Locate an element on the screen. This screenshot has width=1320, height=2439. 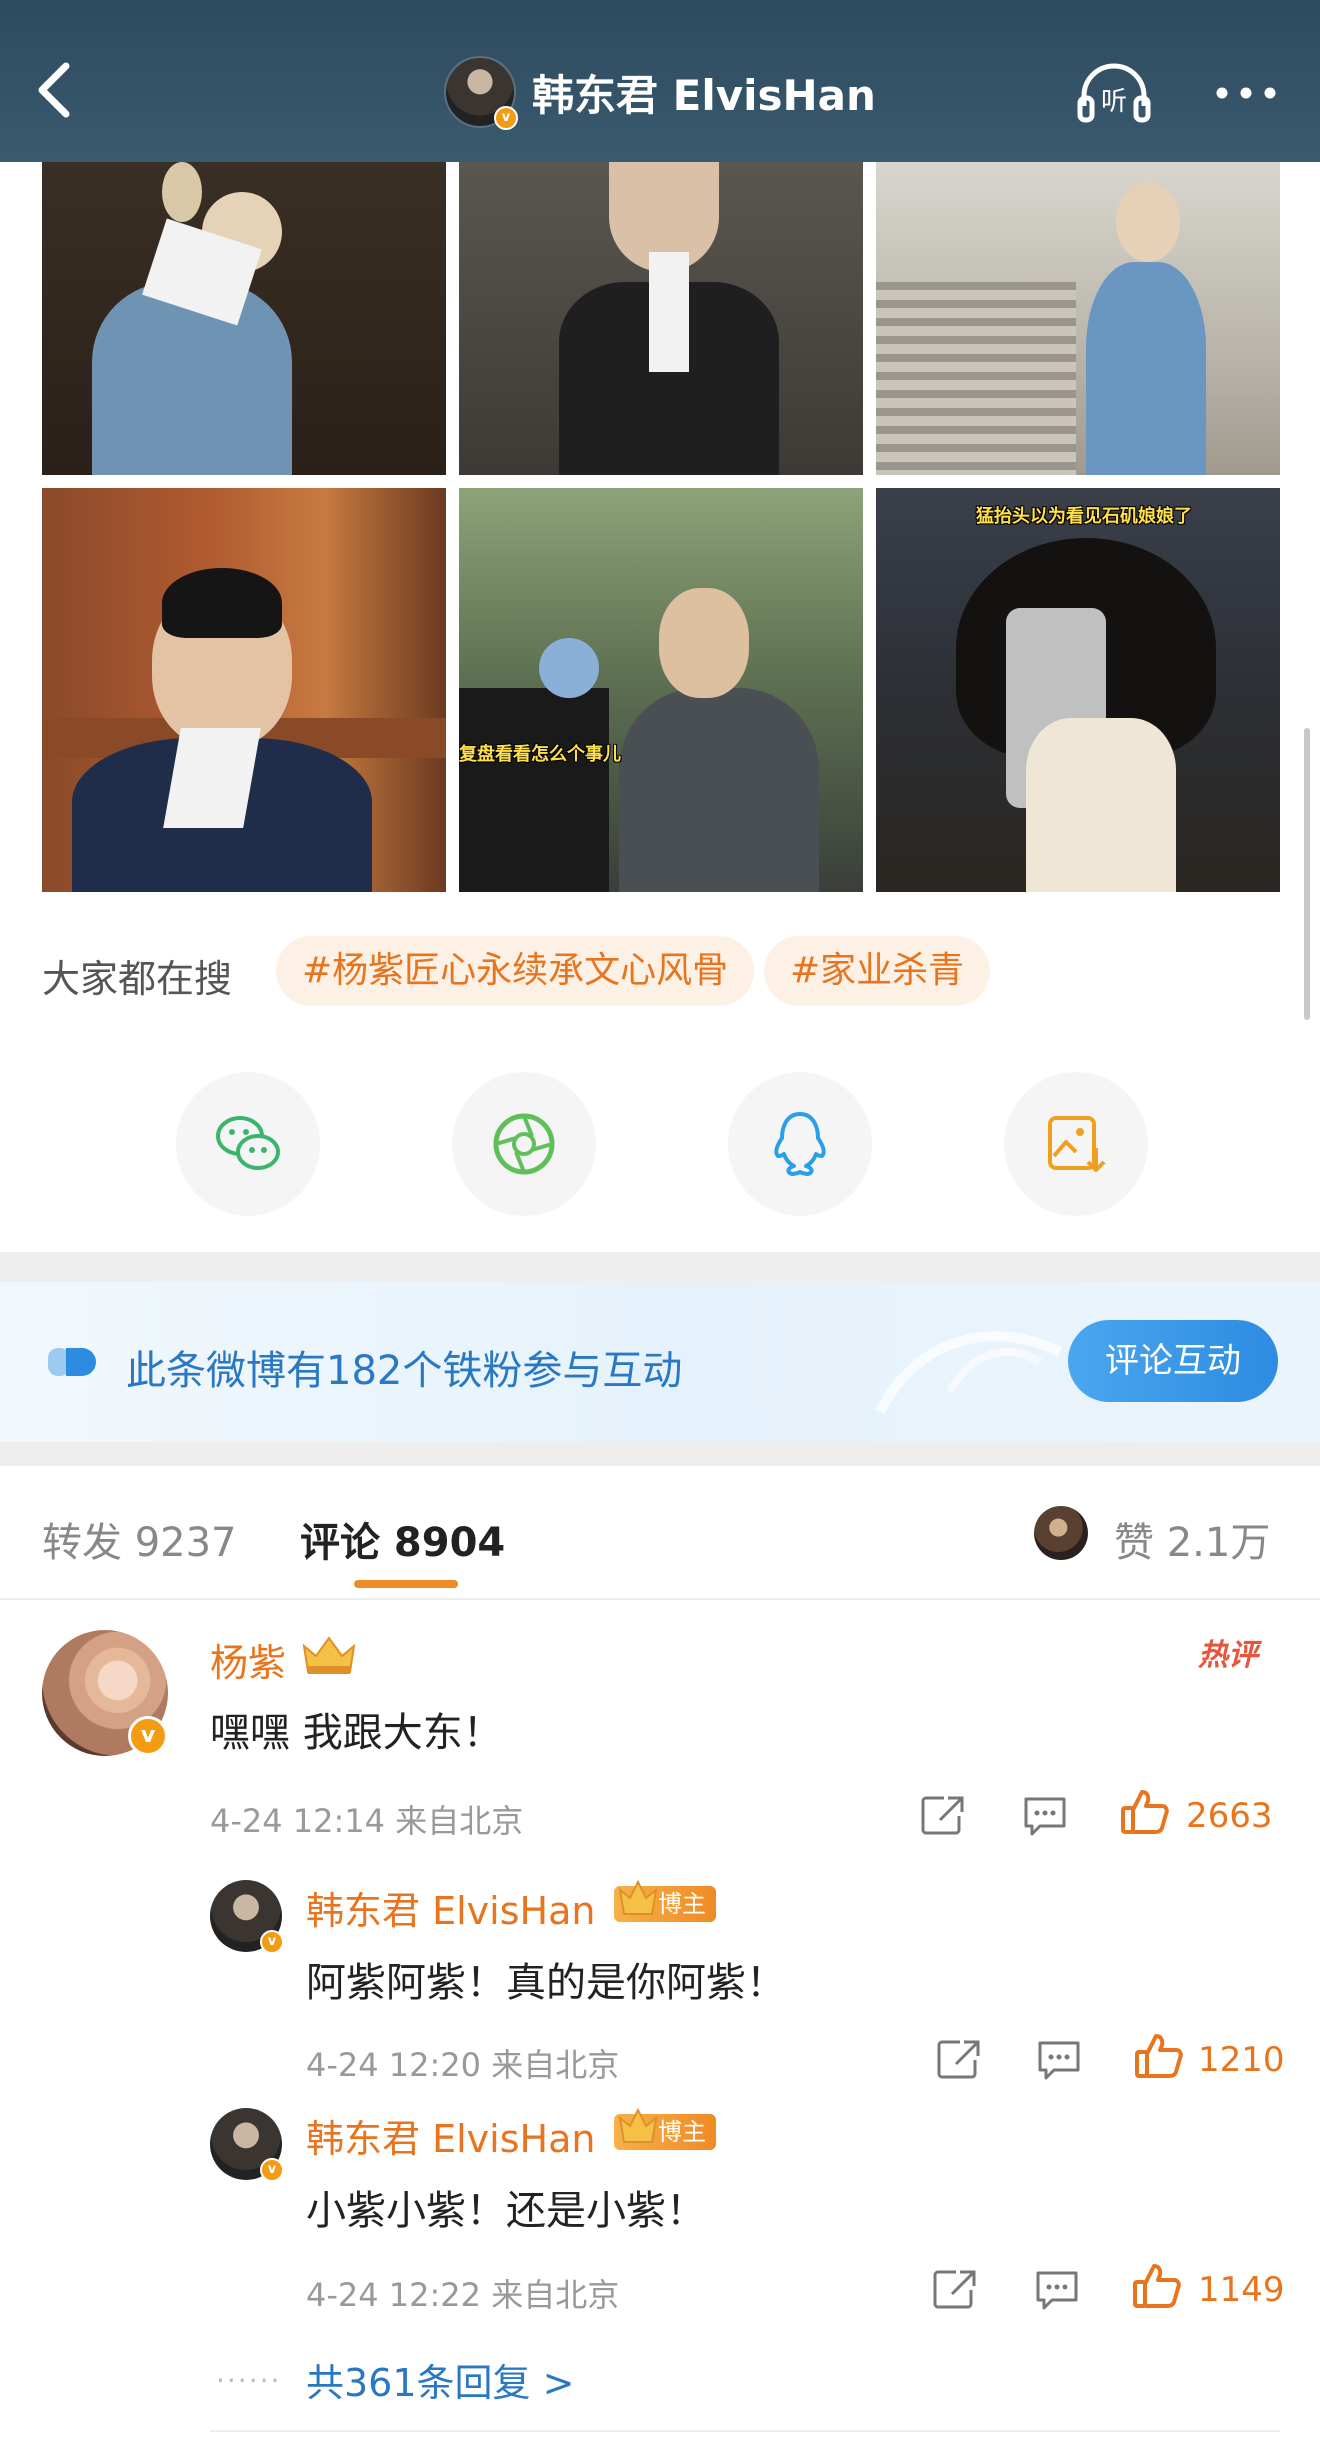
comment-interact-button: 评论互动 is located at coordinates (1173, 1361).